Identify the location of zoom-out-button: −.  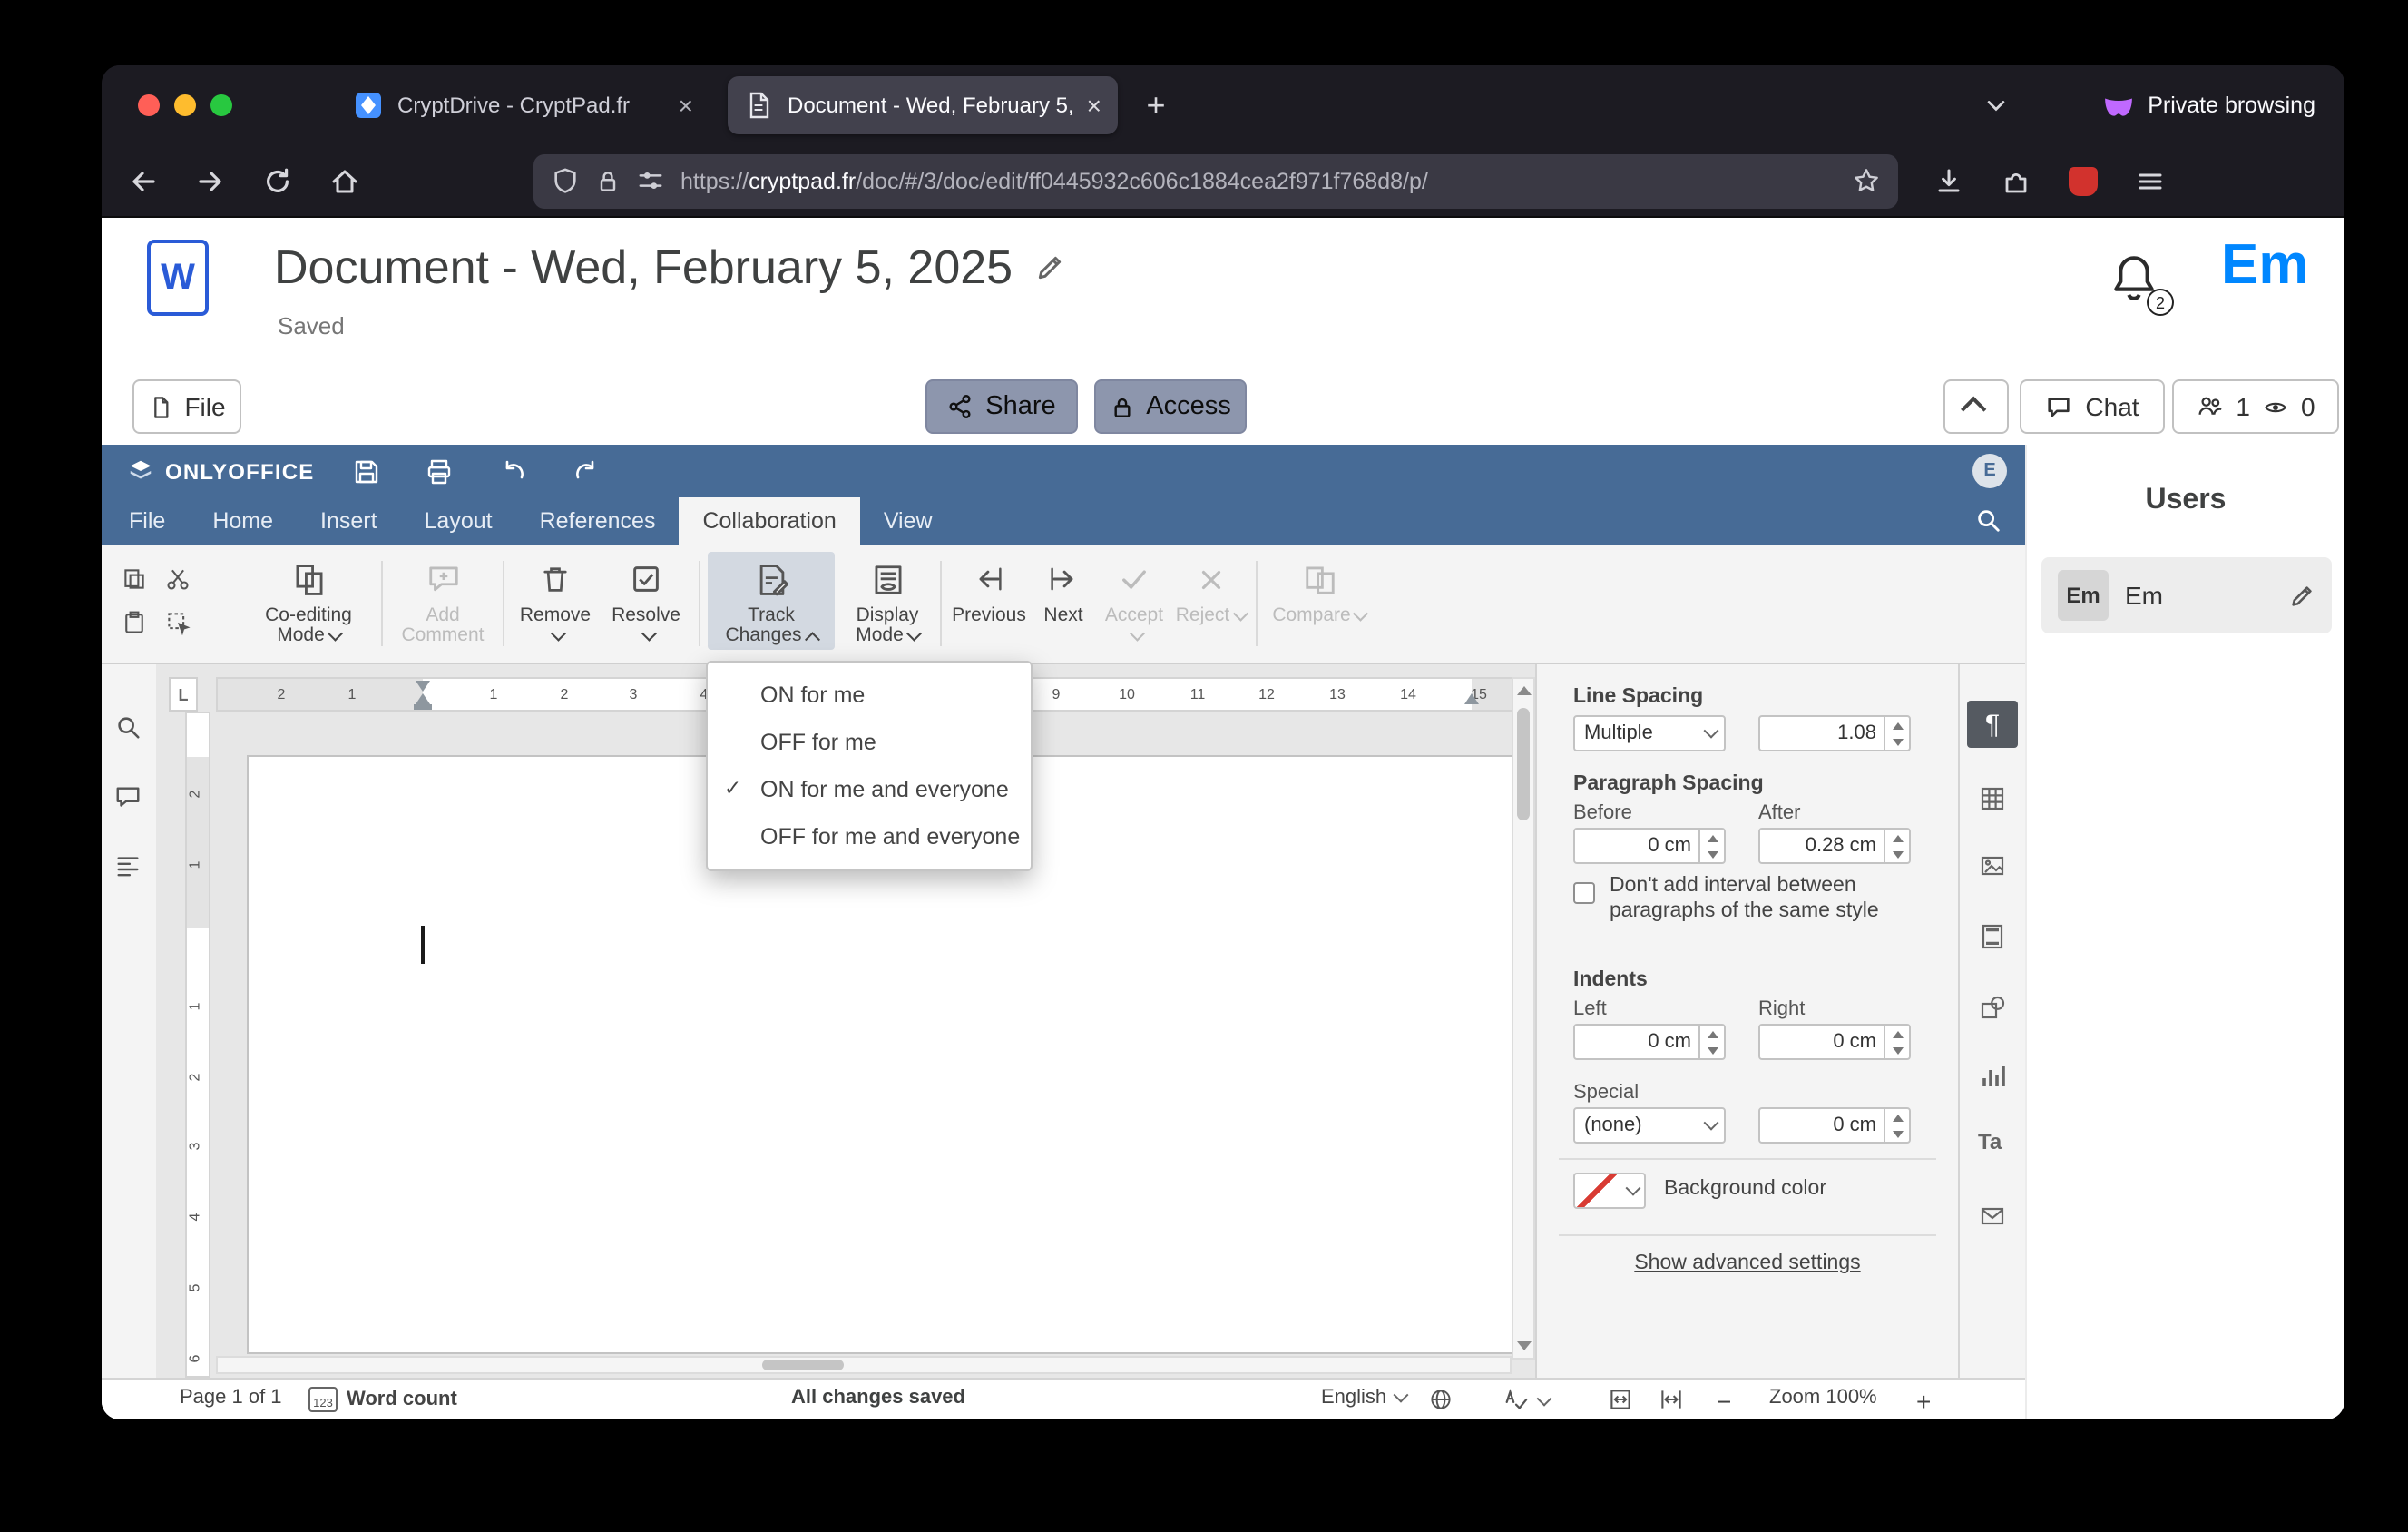
(1724, 1401).